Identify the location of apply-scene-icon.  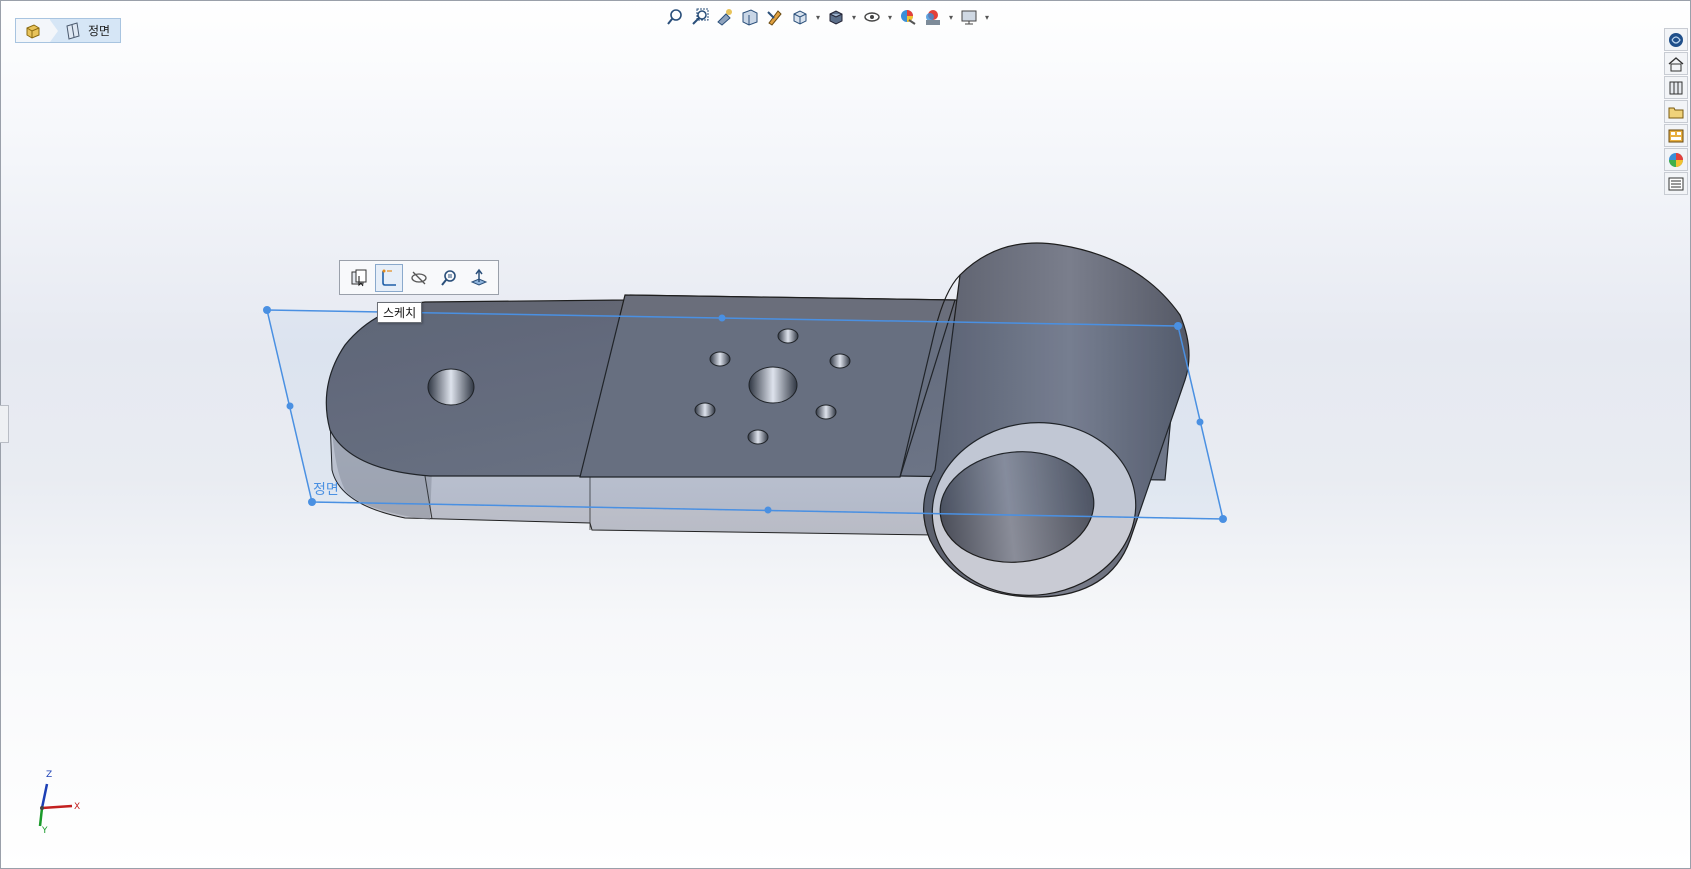
(933, 17).